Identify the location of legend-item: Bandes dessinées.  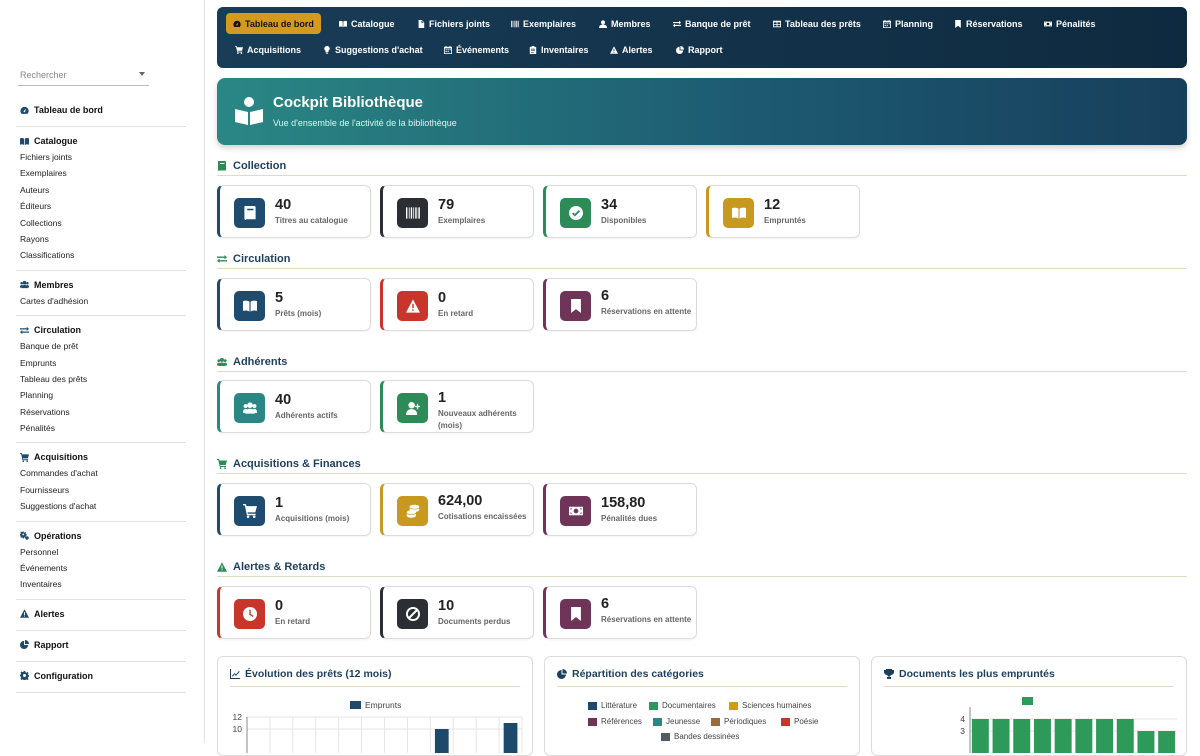
(700, 736).